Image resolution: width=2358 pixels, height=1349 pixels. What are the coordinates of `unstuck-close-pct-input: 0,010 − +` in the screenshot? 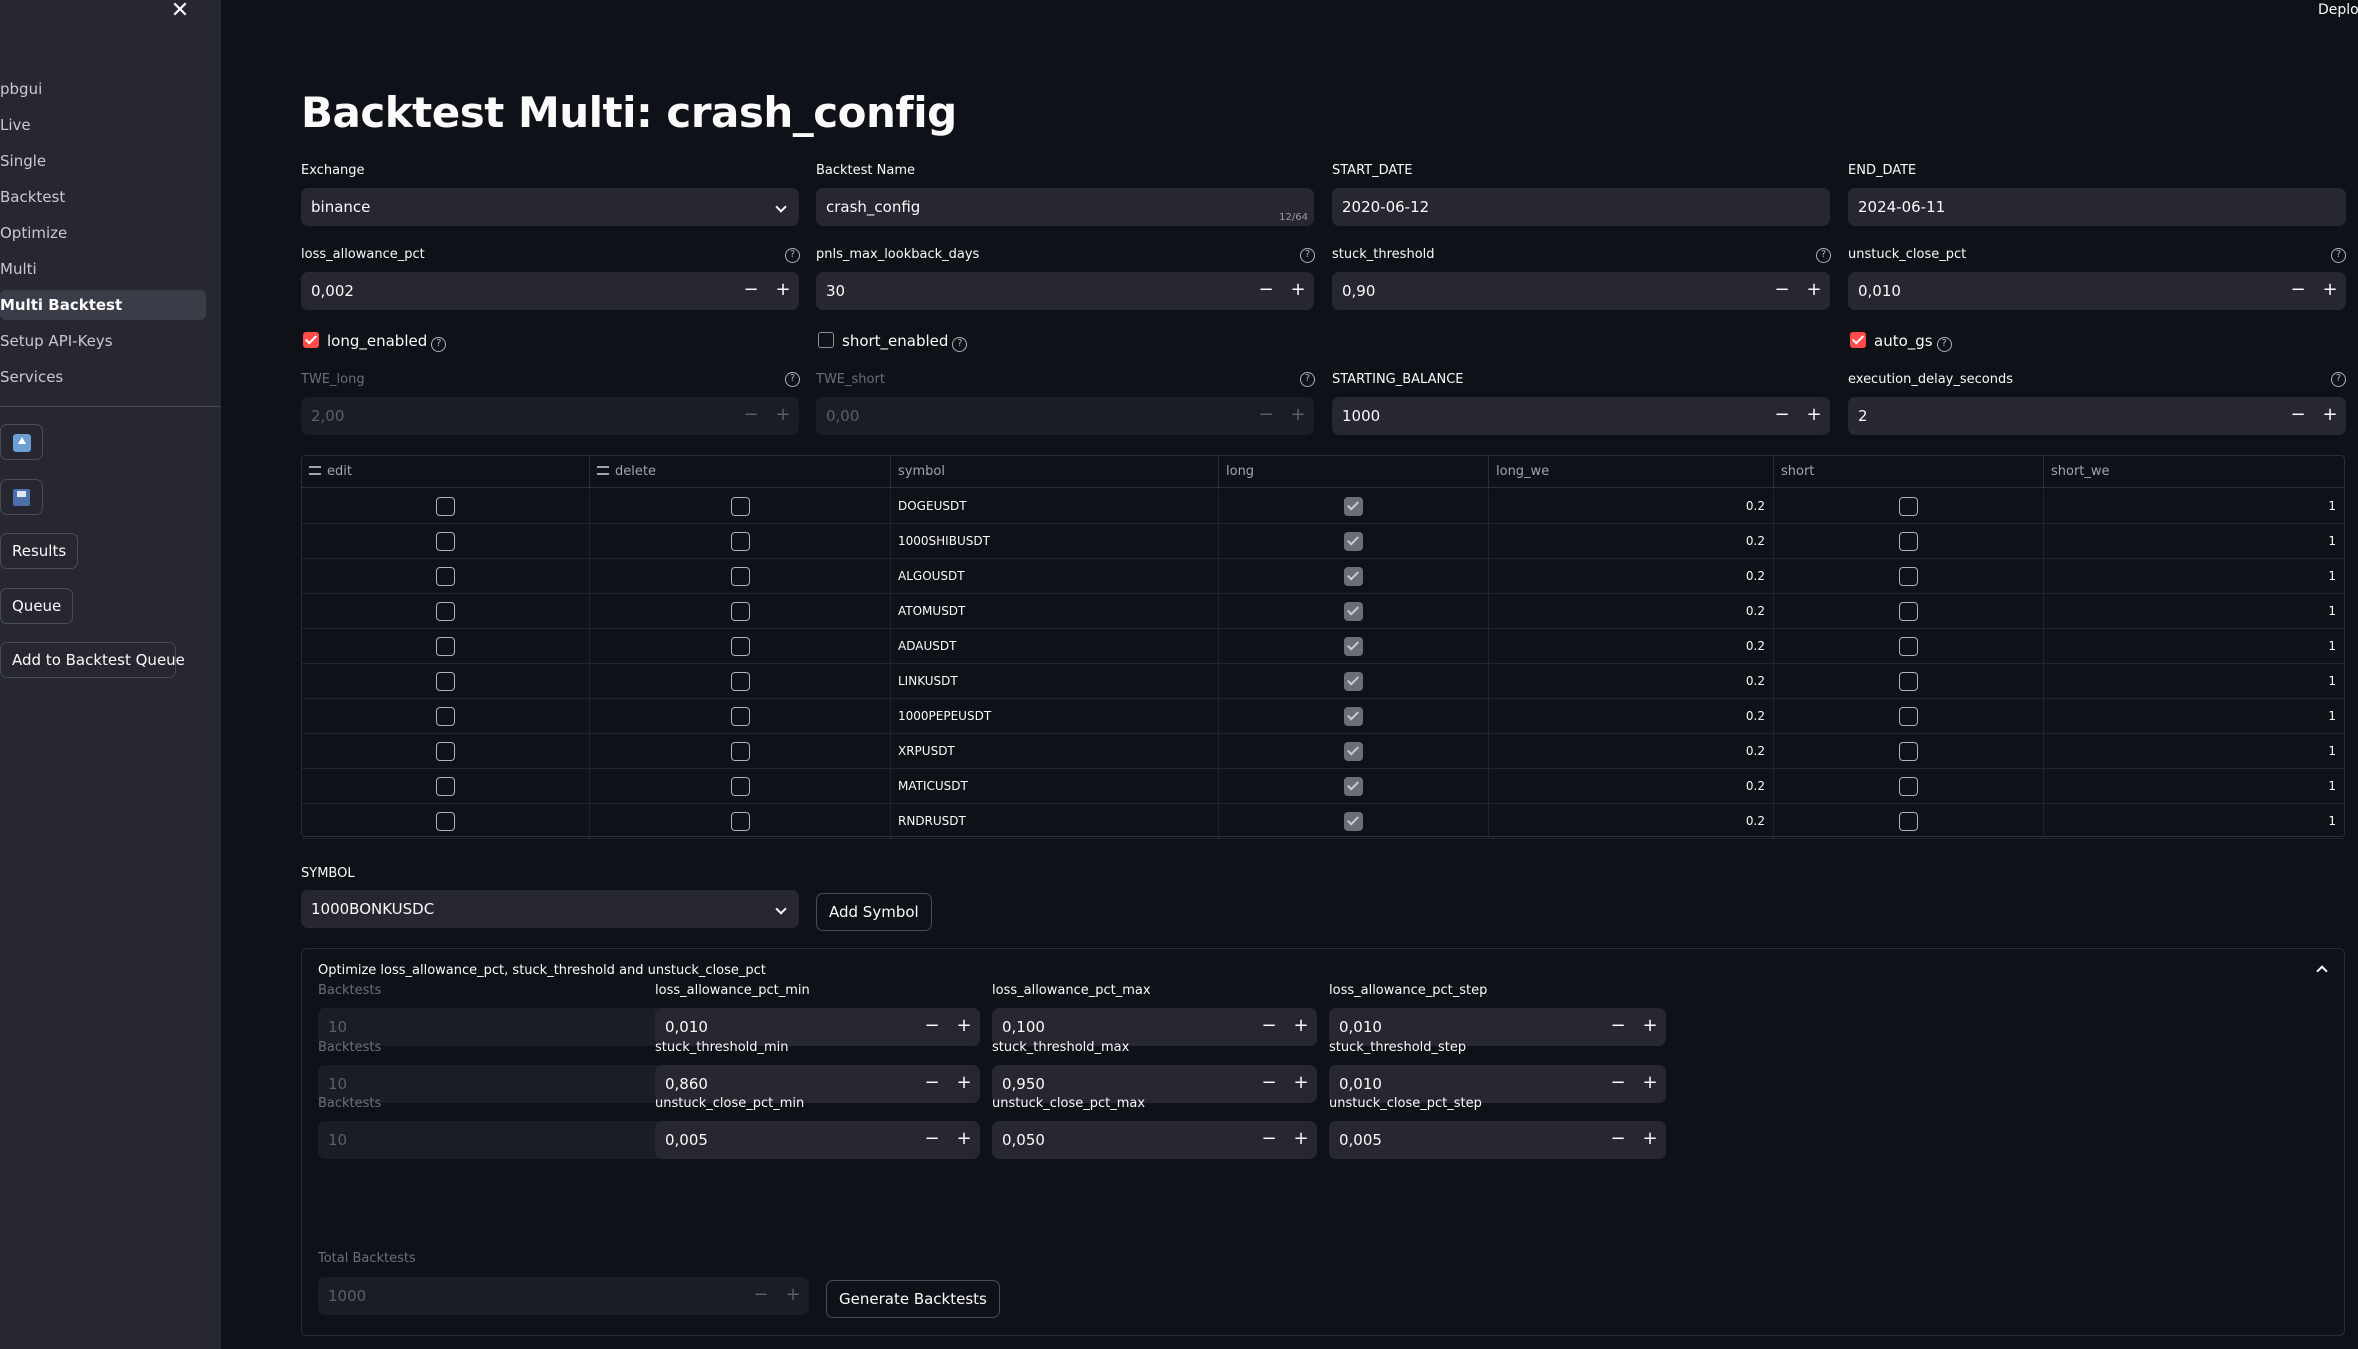 It's located at (2097, 291).